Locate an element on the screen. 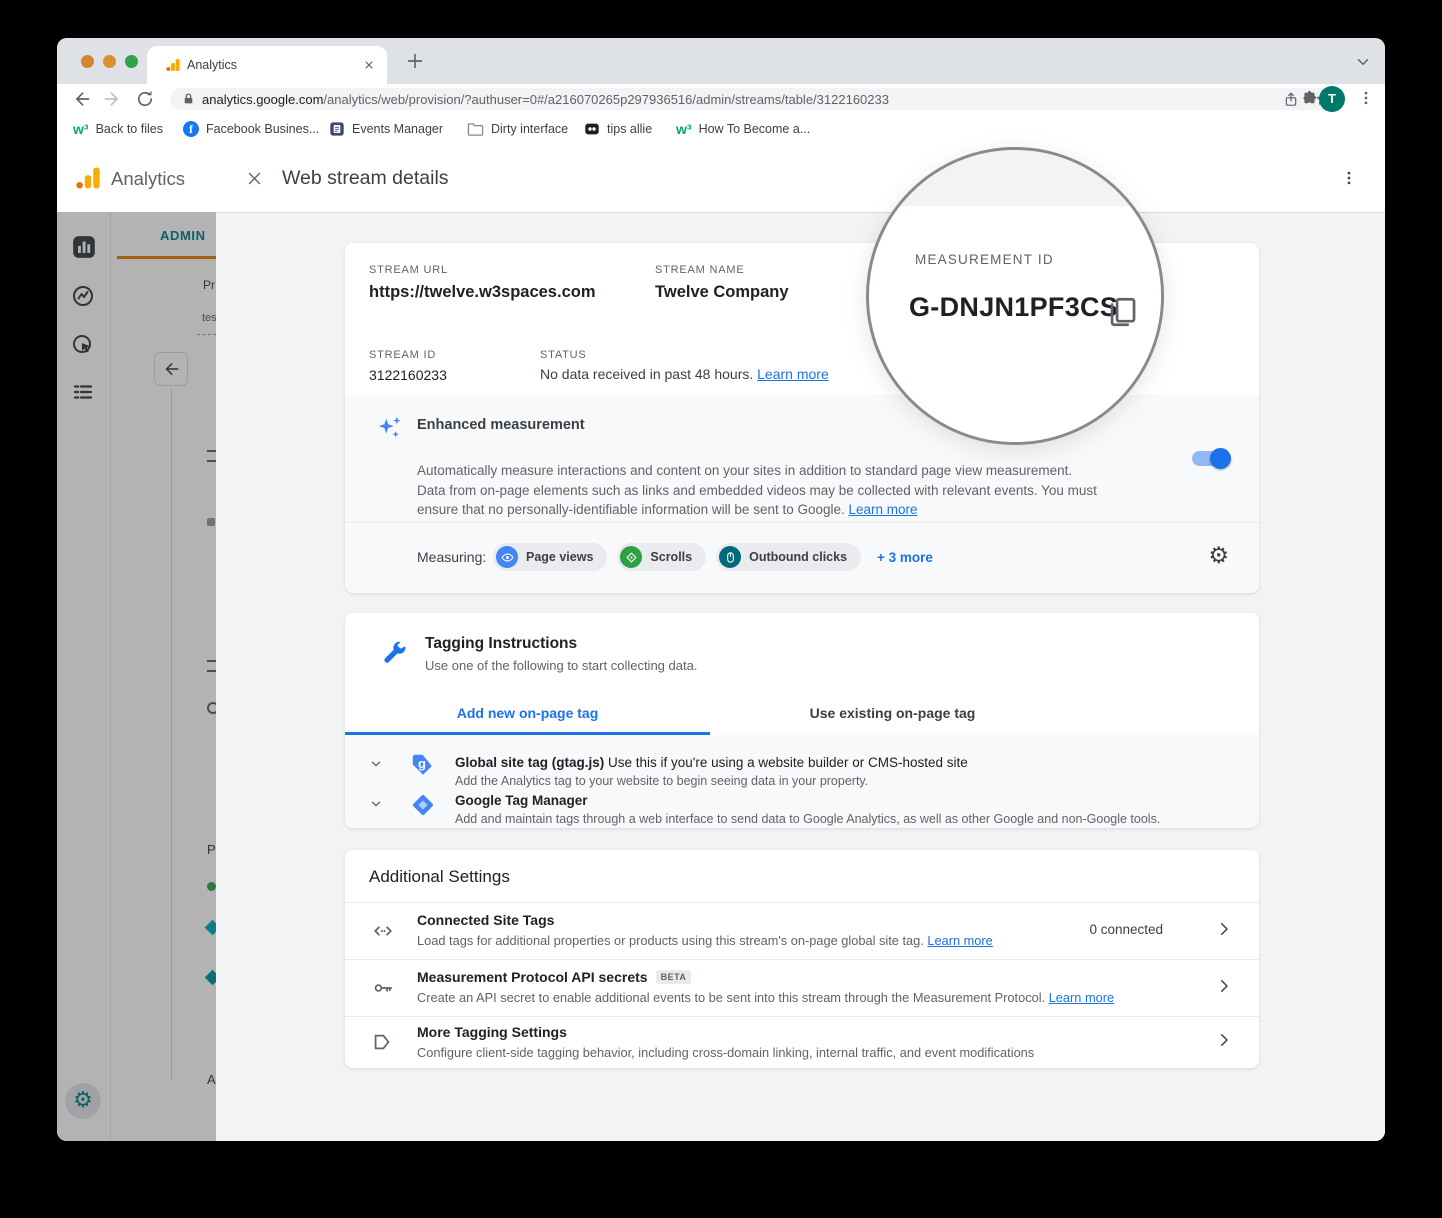 This screenshot has width=1442, height=1218. sparkle-icon is located at coordinates (390, 428).